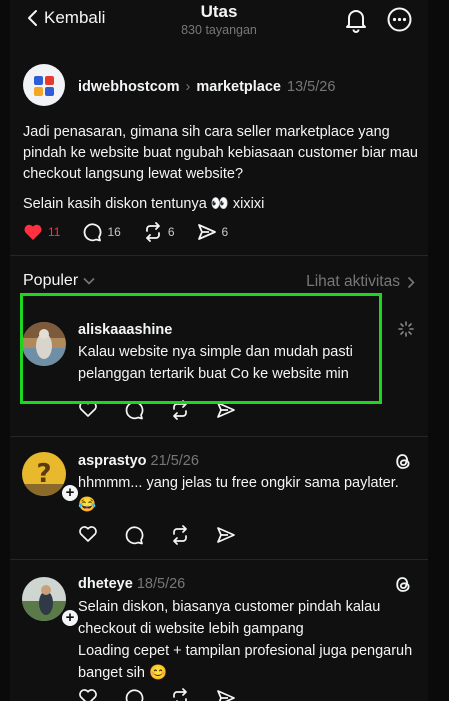 Image resolution: width=449 pixels, height=701 pixels. What do you see at coordinates (87, 505) in the screenshot?
I see `reply-line: 😂` at bounding box center [87, 505].